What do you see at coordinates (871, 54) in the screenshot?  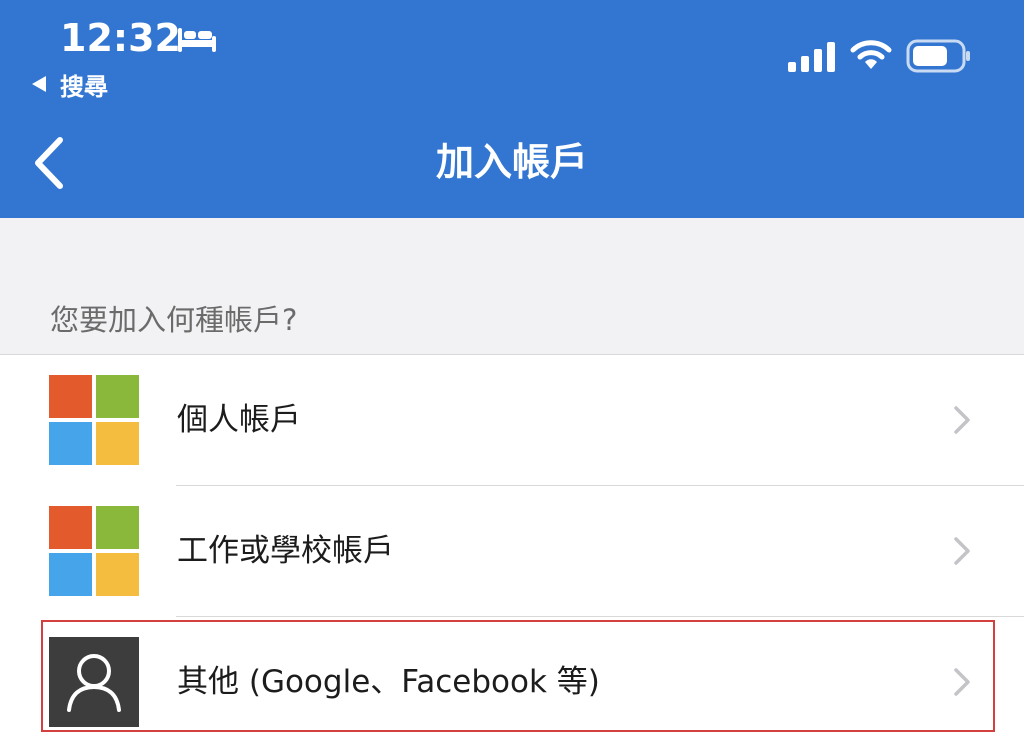 I see `wifi-icon` at bounding box center [871, 54].